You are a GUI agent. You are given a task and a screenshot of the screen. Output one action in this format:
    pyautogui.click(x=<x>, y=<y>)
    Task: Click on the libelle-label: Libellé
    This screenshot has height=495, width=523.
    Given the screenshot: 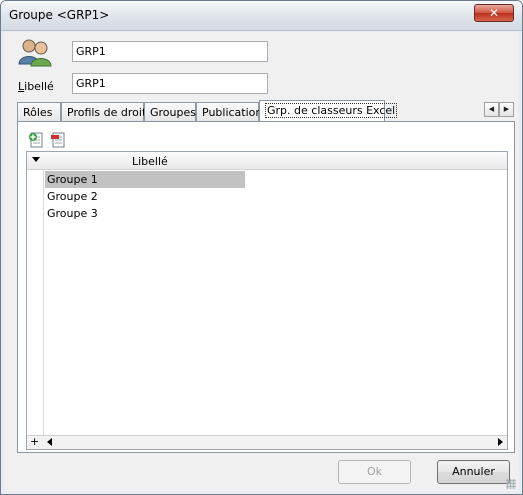 What is the action you would take?
    pyautogui.click(x=36, y=86)
    